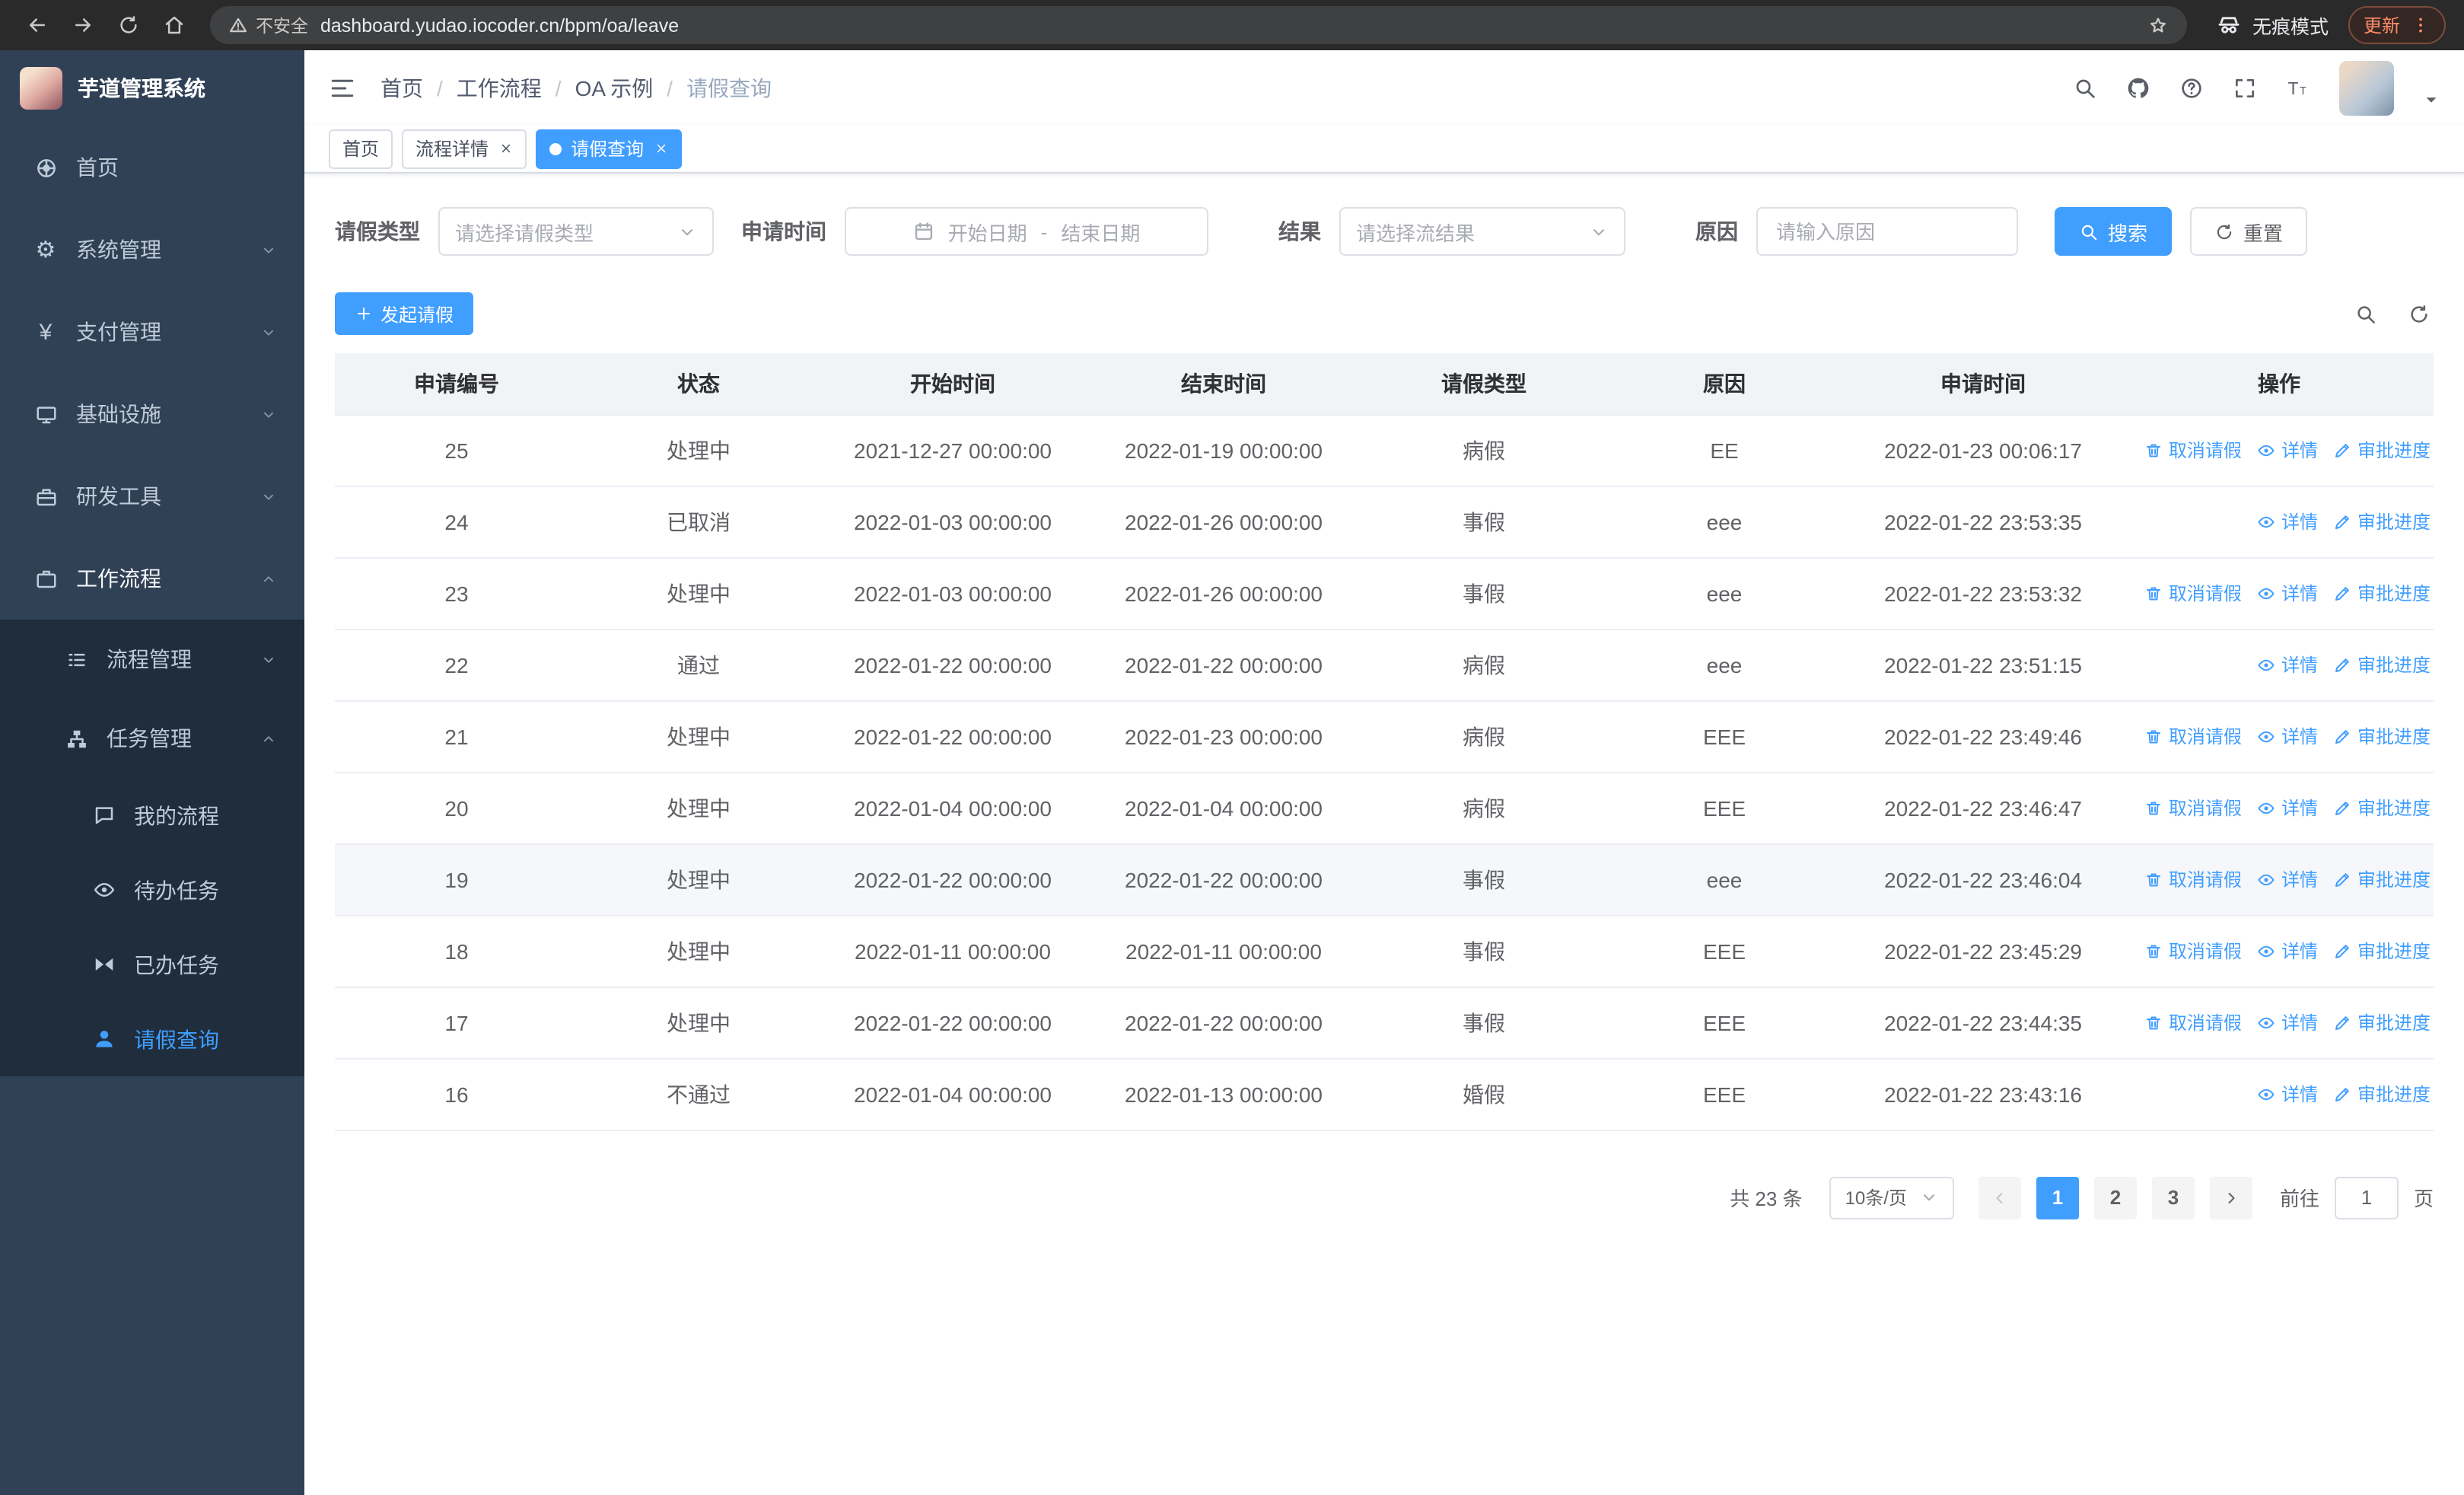 The width and height of the screenshot is (2464, 1495). Describe the element at coordinates (609, 148) in the screenshot. I see `tab: 请假查询` at that location.